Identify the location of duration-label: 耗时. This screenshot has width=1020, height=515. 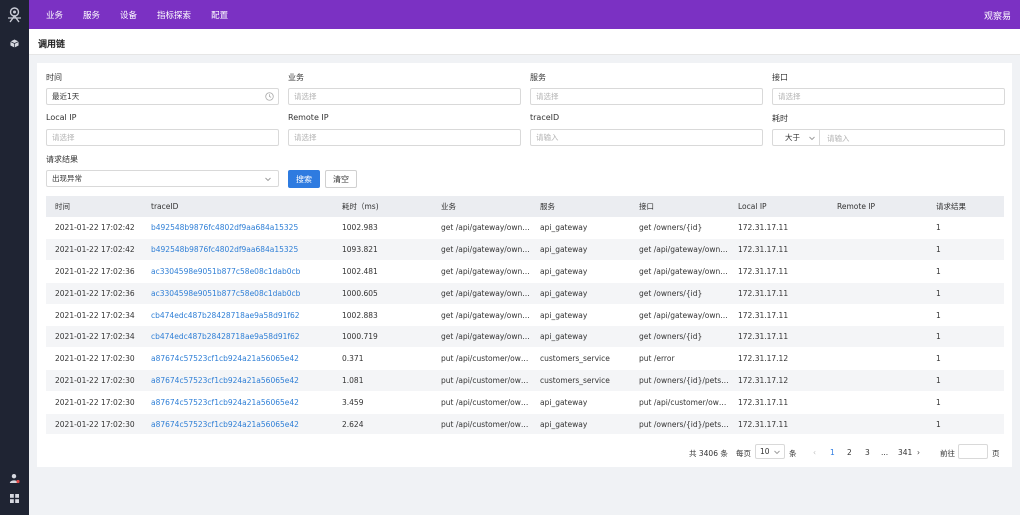
(780, 118).